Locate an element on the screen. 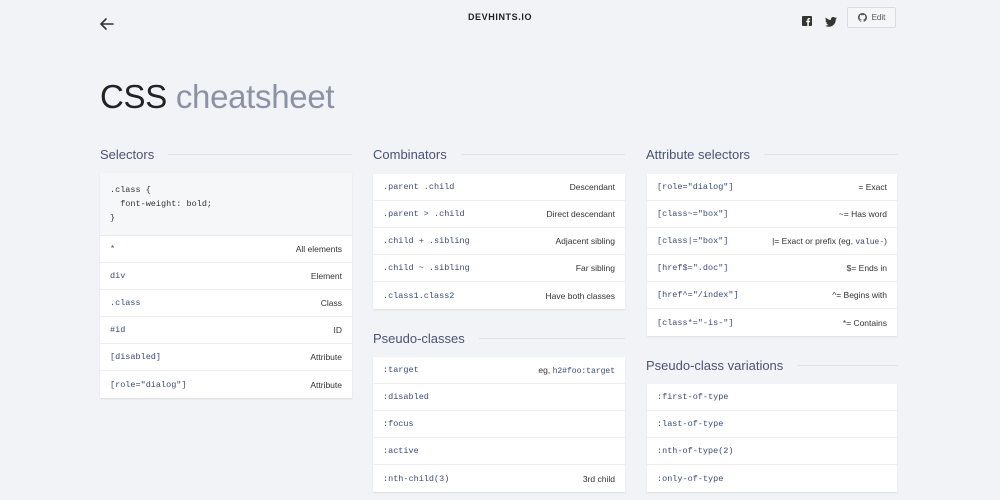  combinator-desc: Far sibling is located at coordinates (595, 268).